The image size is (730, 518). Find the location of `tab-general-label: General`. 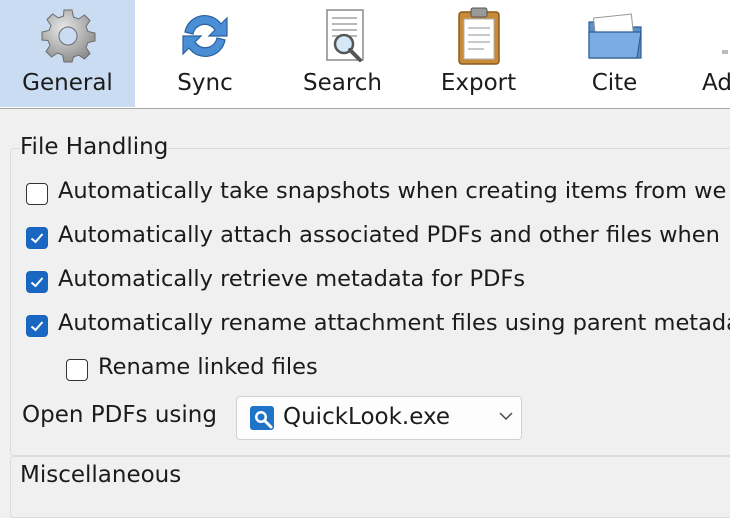

tab-general-label: General is located at coordinates (67, 83).